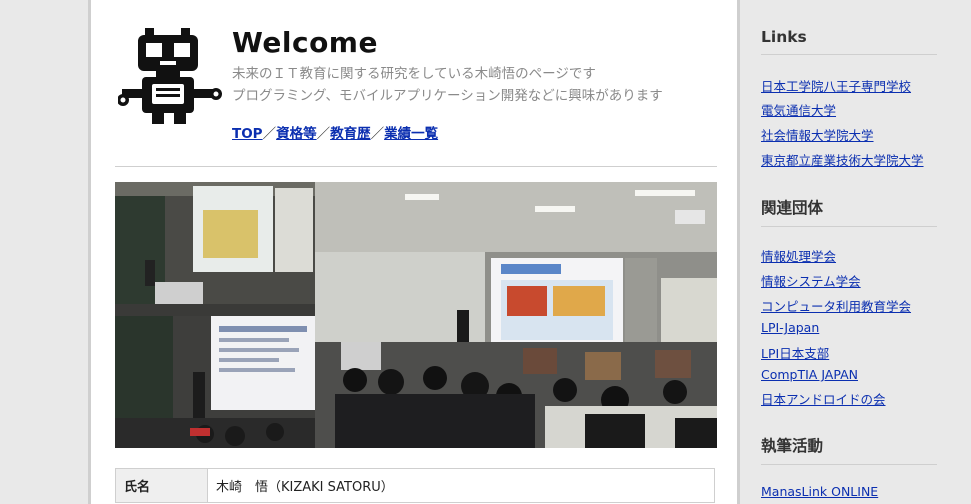 The width and height of the screenshot is (971, 504). Describe the element at coordinates (416, 166) in the screenshot. I see `header-divider` at that location.